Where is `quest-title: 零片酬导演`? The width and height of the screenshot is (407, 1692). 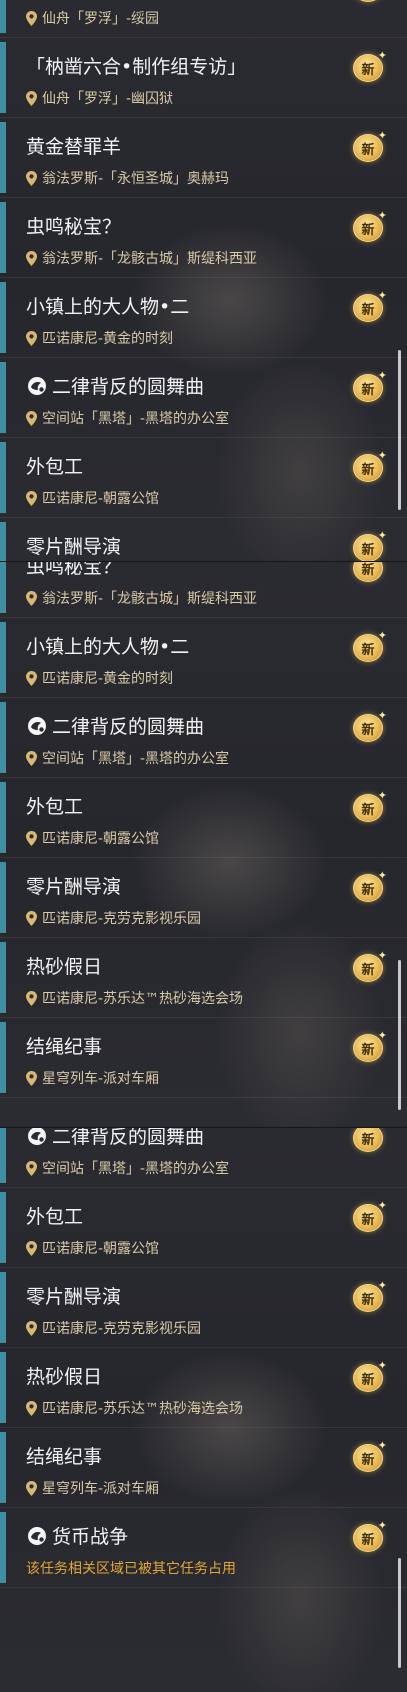
quest-title: 零片酬导演 is located at coordinates (181, 545).